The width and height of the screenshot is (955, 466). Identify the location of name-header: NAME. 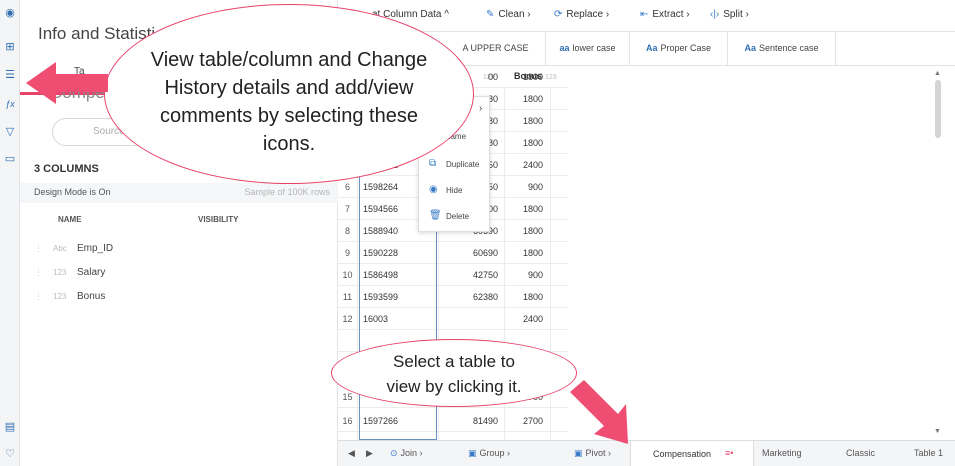
(70, 219).